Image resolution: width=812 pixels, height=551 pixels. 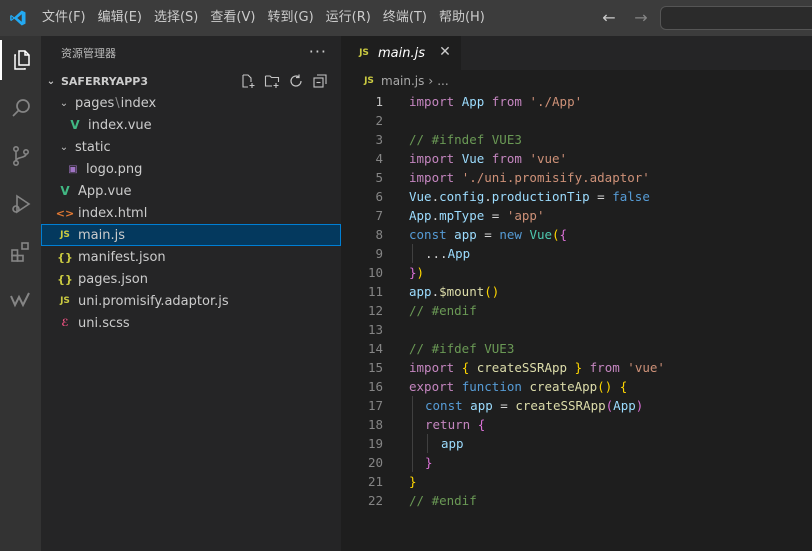 I want to click on line-number: 22, so click(x=375, y=500).